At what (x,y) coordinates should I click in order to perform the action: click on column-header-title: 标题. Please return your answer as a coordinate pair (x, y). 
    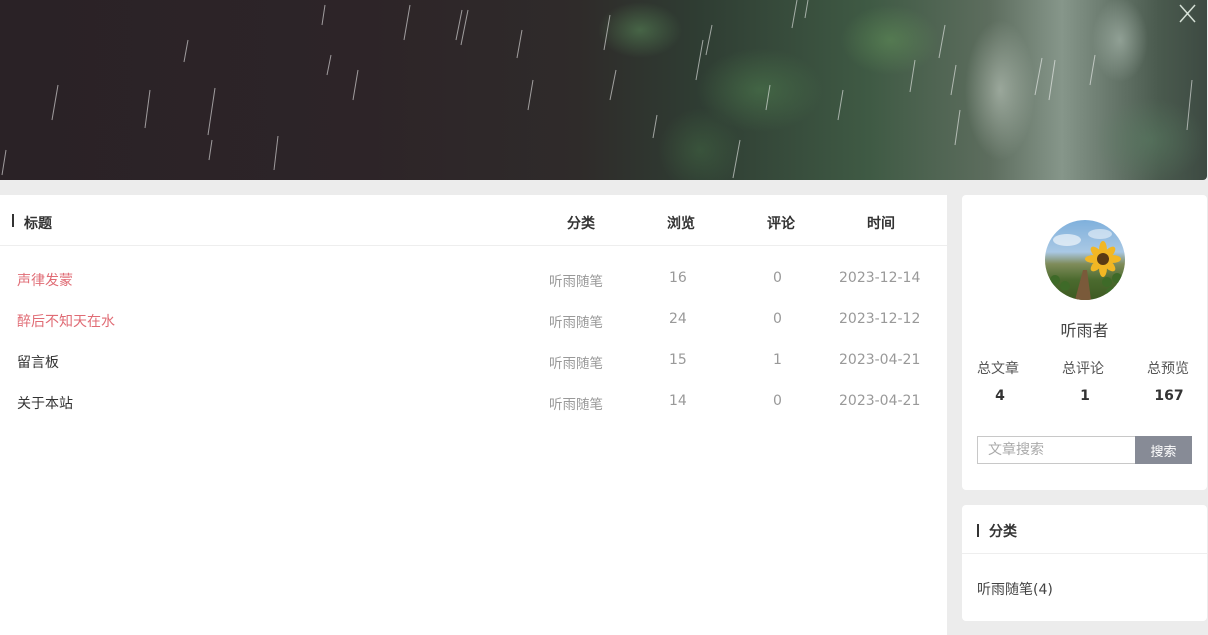
    Looking at the image, I should click on (38, 224).